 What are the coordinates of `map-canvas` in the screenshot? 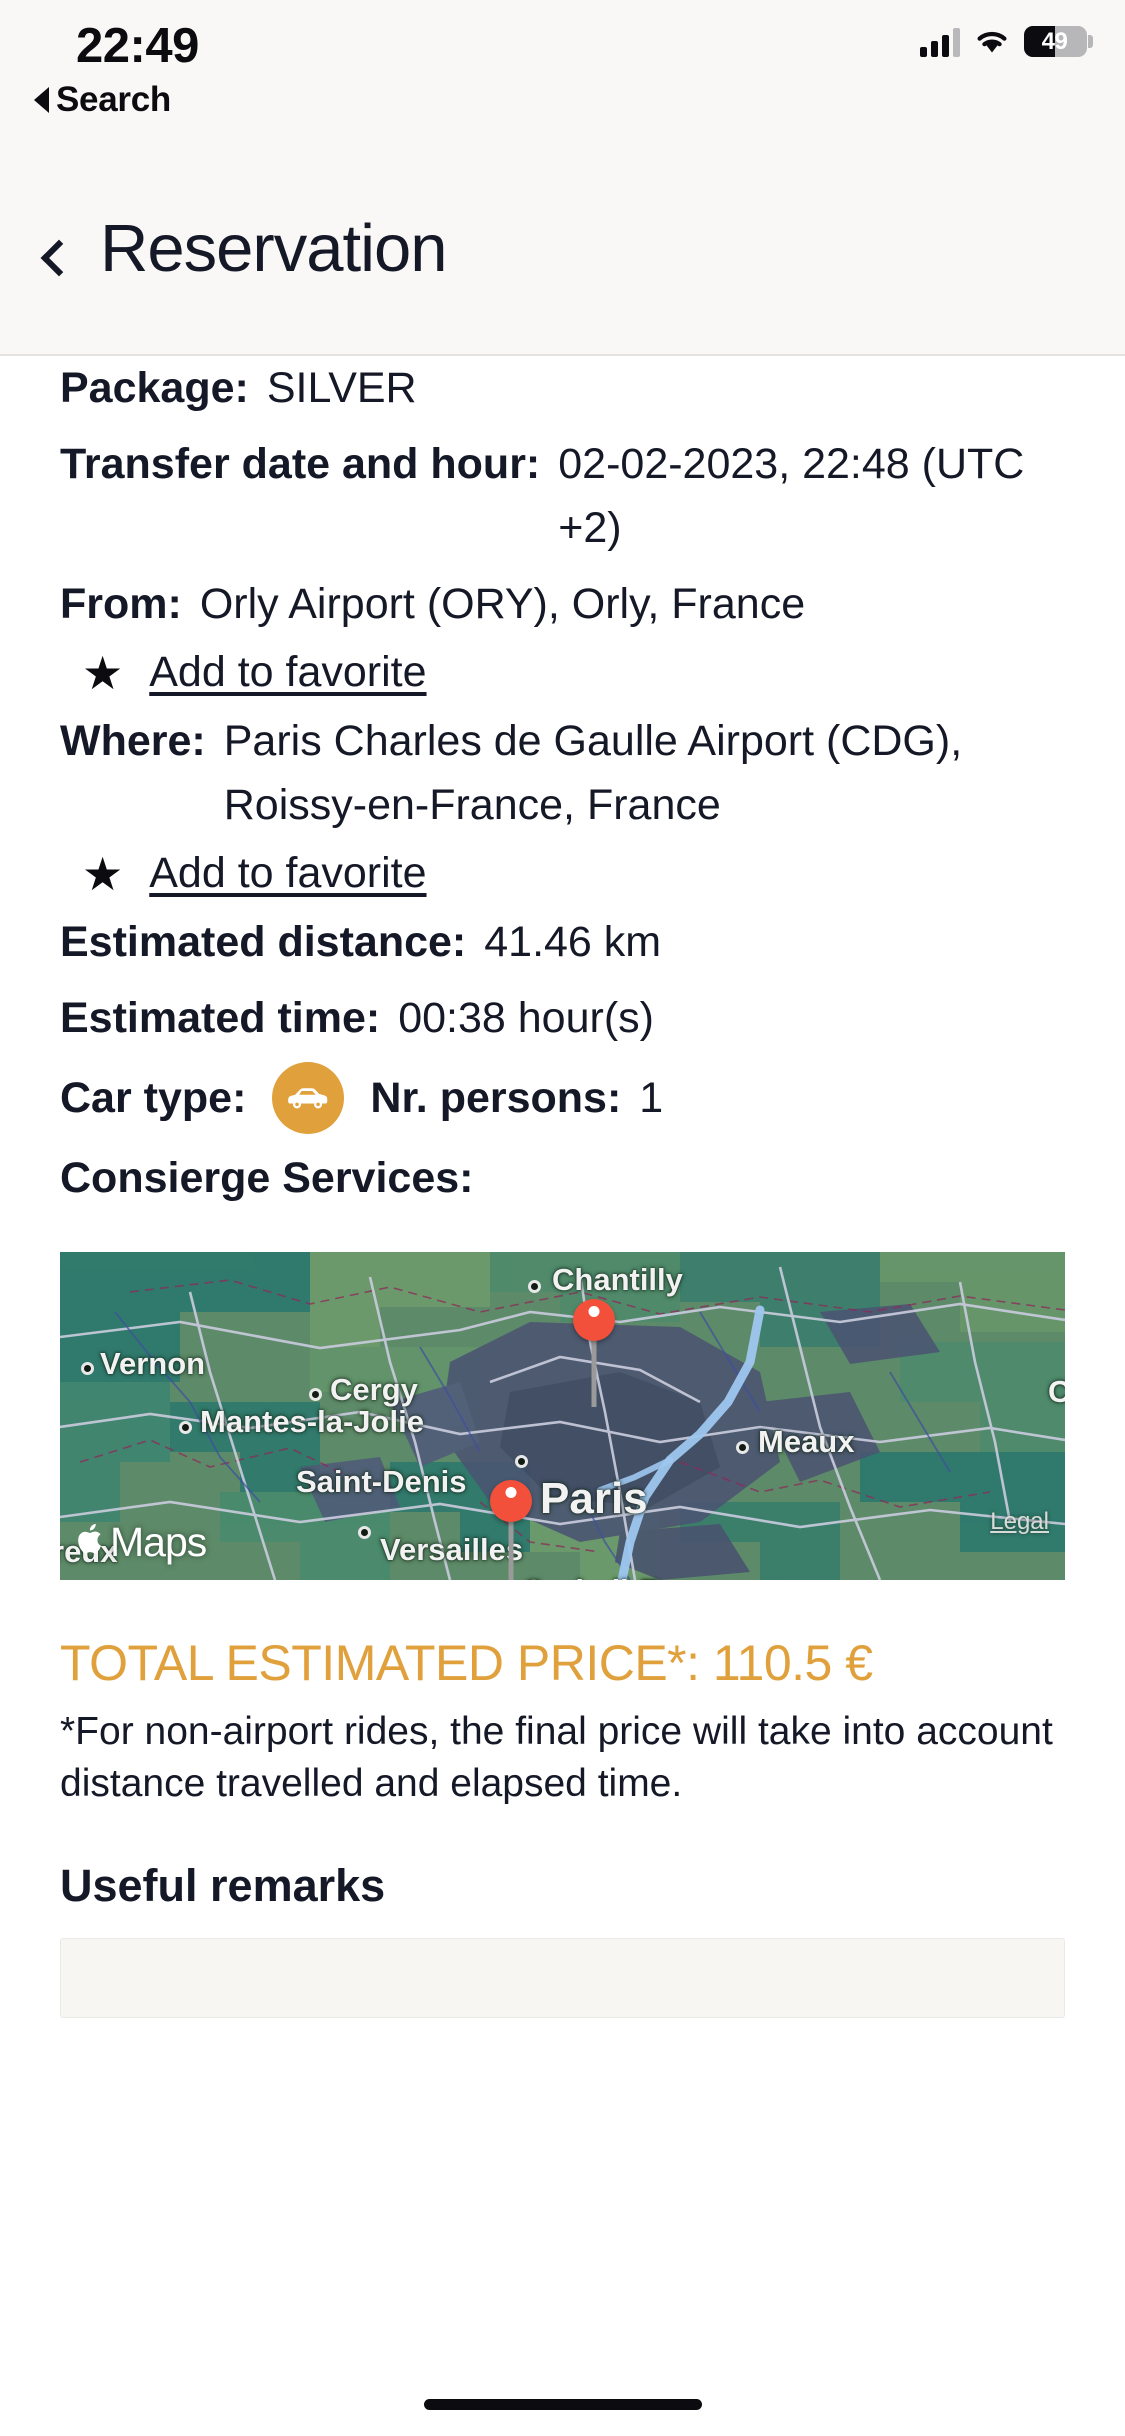 It's located at (562, 1416).